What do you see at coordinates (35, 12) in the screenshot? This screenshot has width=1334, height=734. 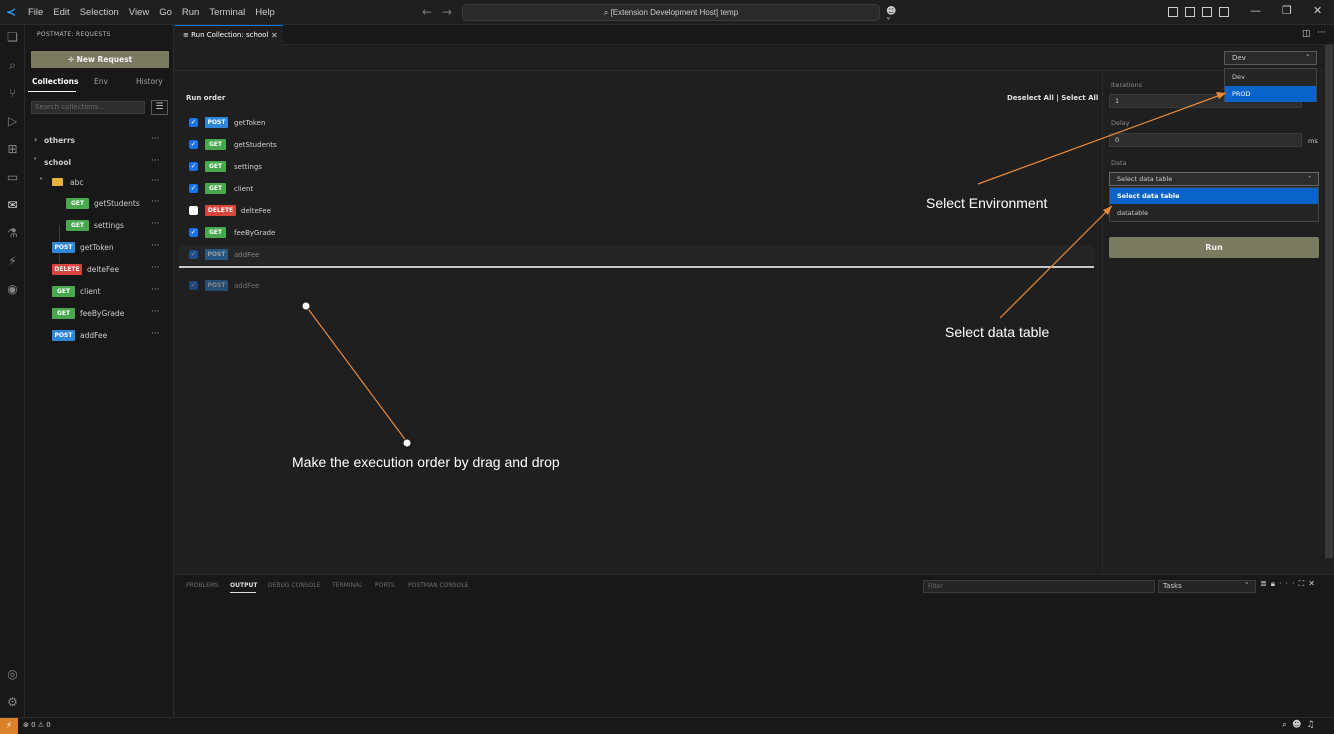 I see `menu-file: File` at bounding box center [35, 12].